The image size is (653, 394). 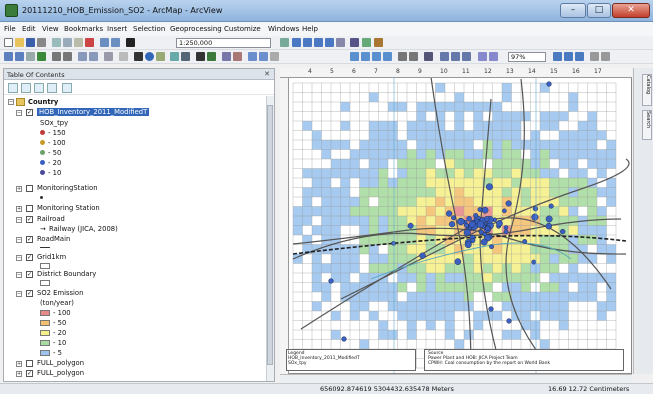 I want to click on zoom-in-icon, so click(x=8, y=56).